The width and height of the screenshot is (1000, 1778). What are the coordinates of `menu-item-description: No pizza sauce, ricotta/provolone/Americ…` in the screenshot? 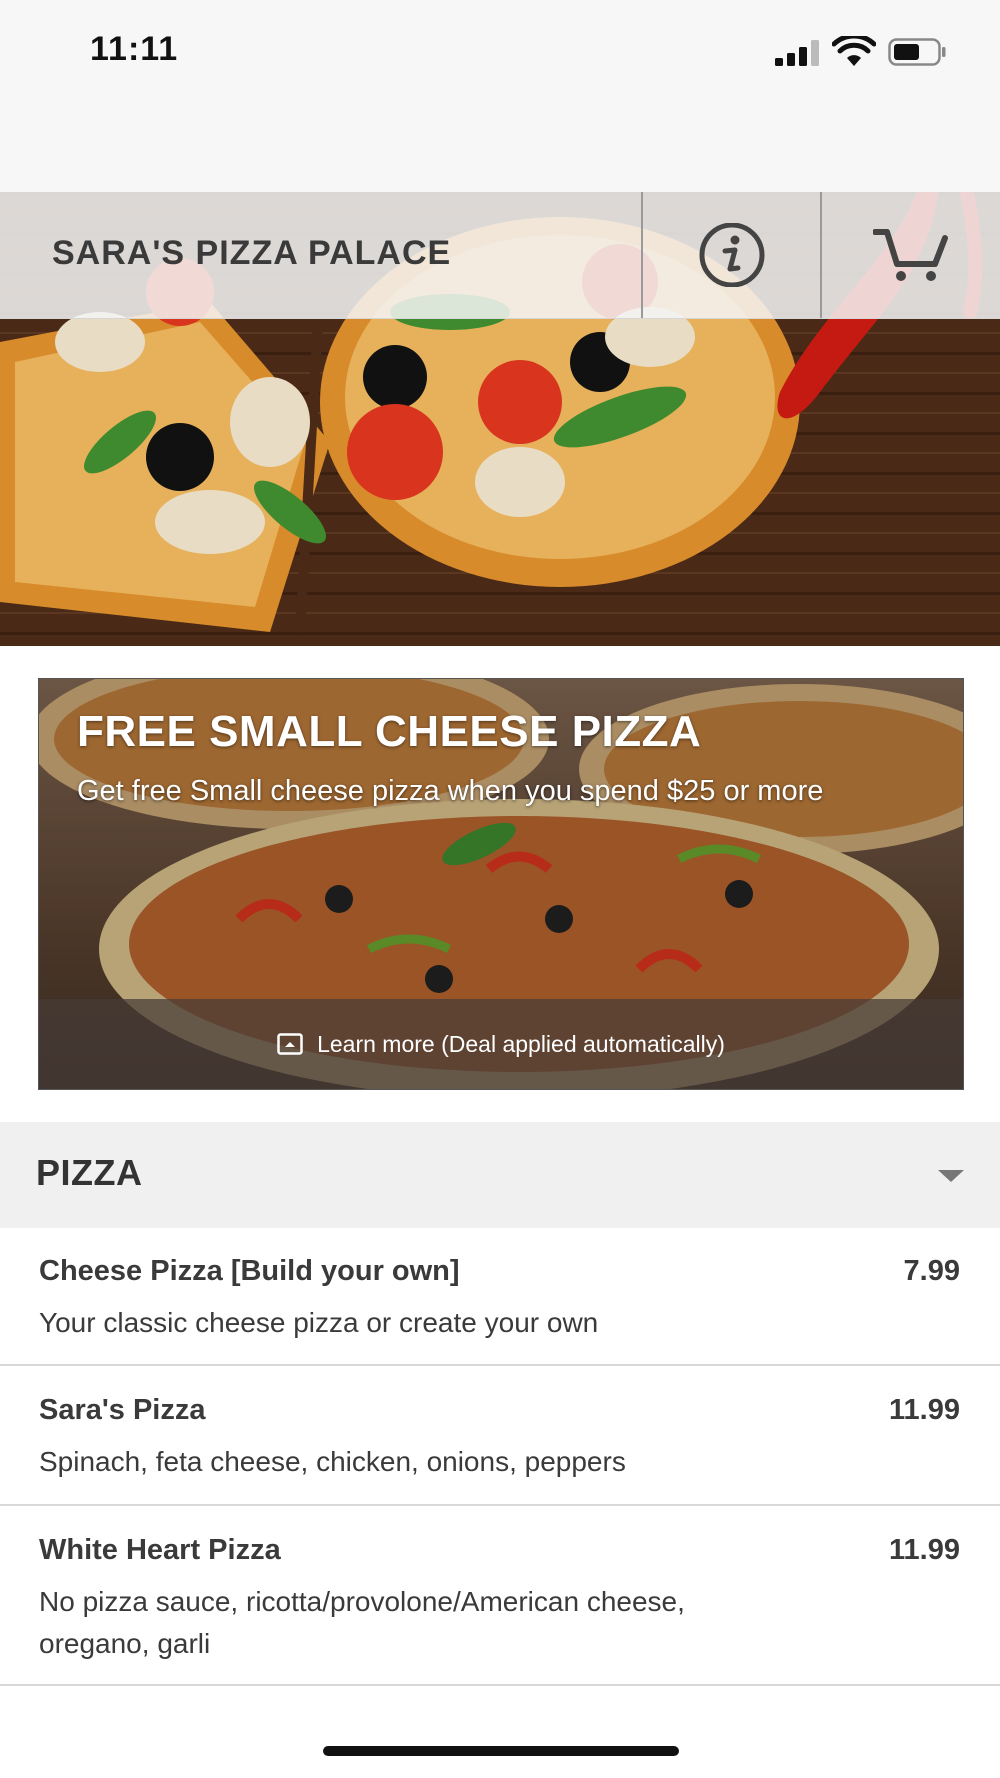 It's located at (362, 1622).